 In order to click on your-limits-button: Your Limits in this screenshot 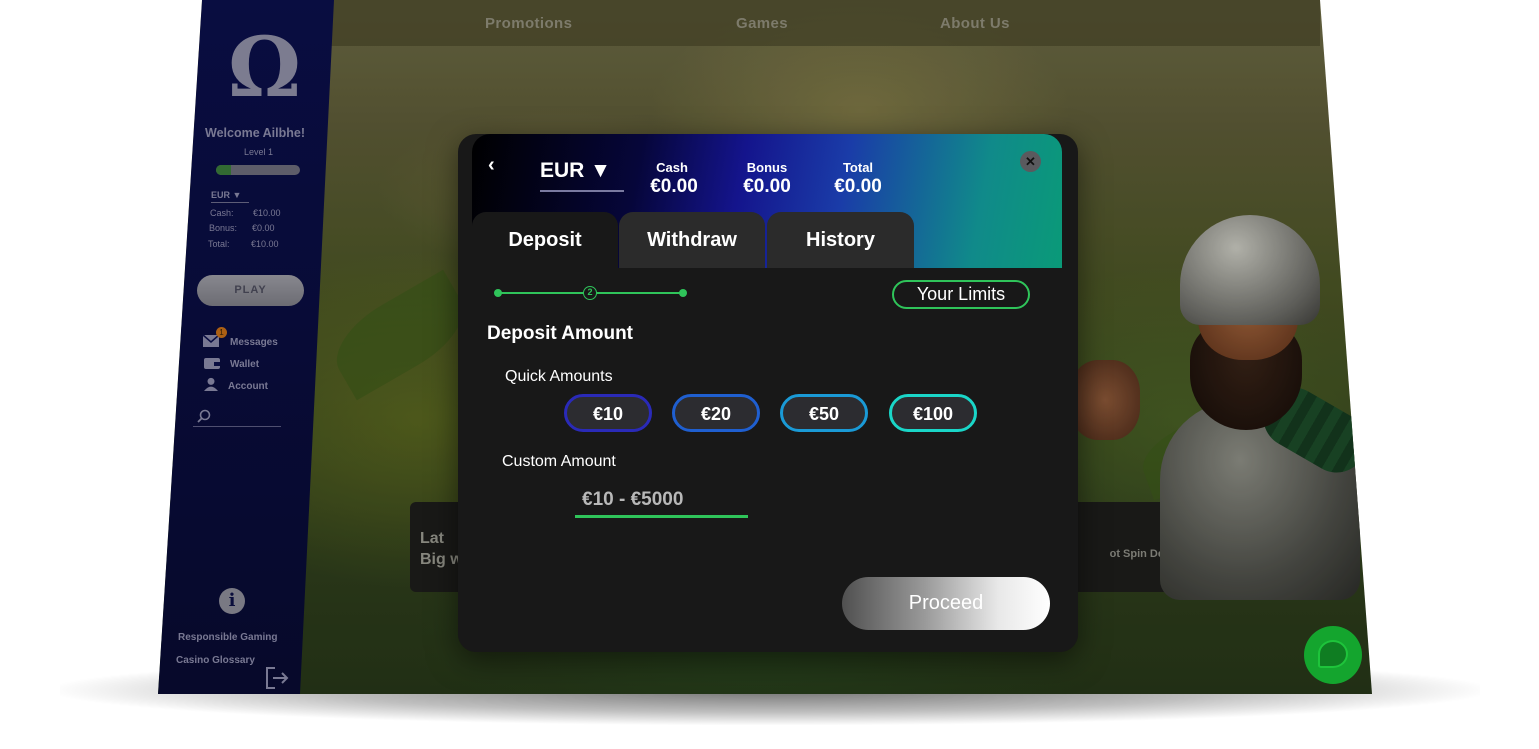, I will do `click(961, 294)`.